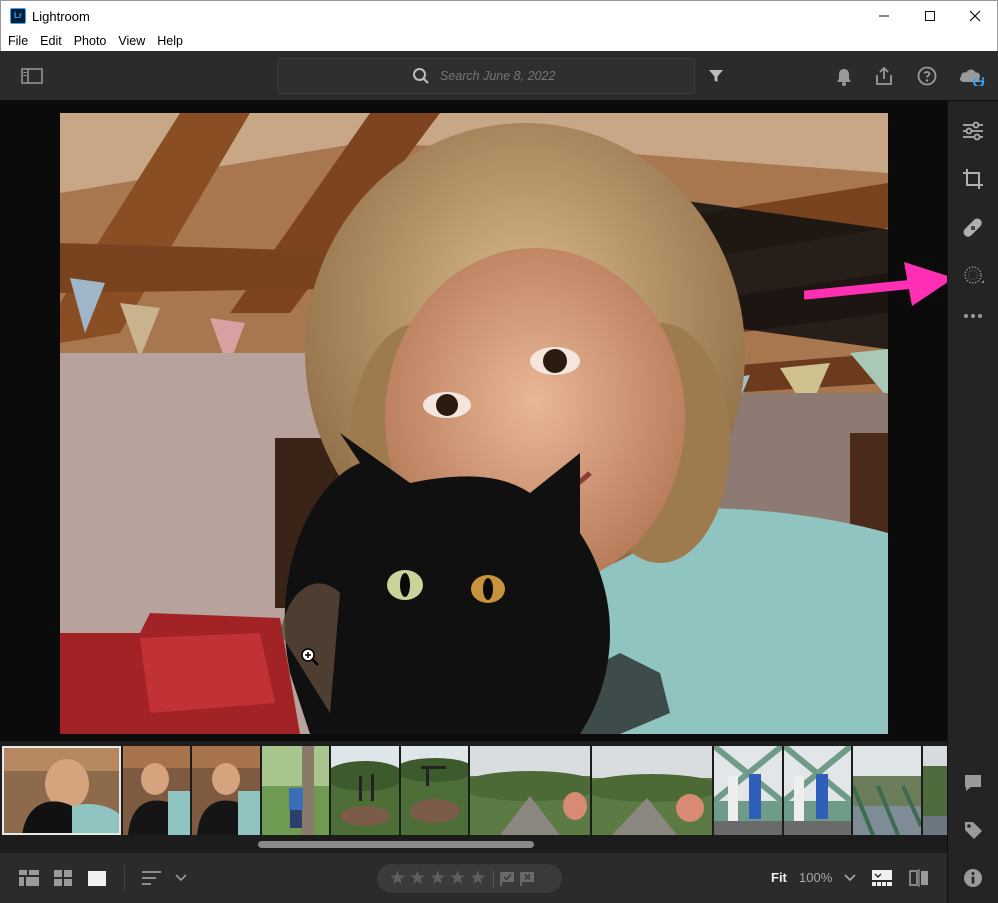  I want to click on menu-photo: Photo, so click(90, 41).